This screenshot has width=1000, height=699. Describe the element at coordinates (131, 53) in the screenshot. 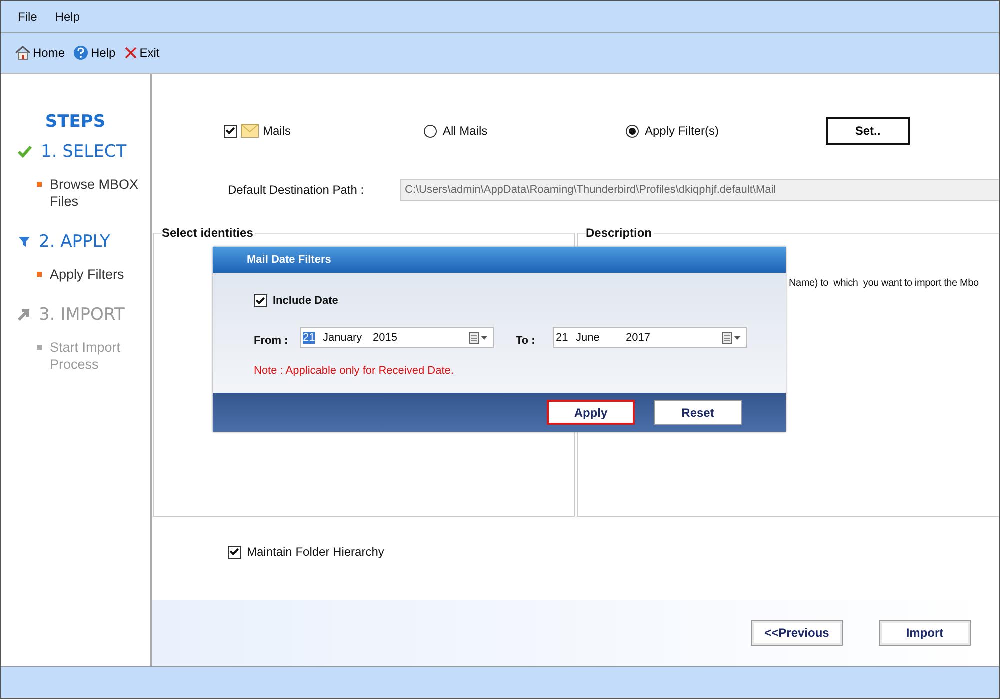

I see `close-icon` at that location.